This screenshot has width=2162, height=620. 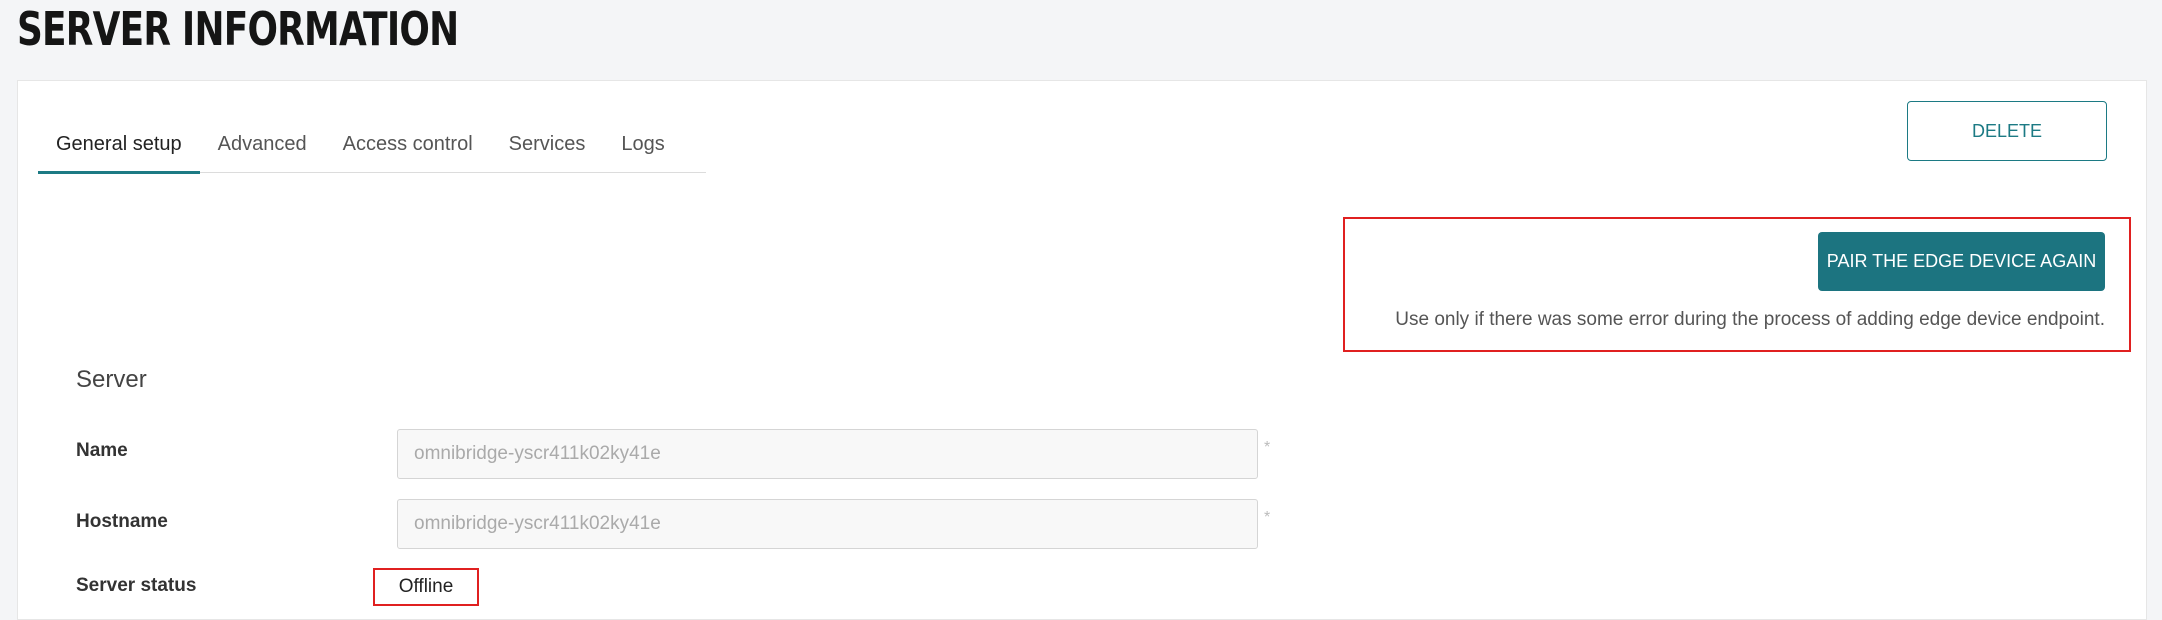 What do you see at coordinates (111, 379) in the screenshot?
I see `server-section-title: Server` at bounding box center [111, 379].